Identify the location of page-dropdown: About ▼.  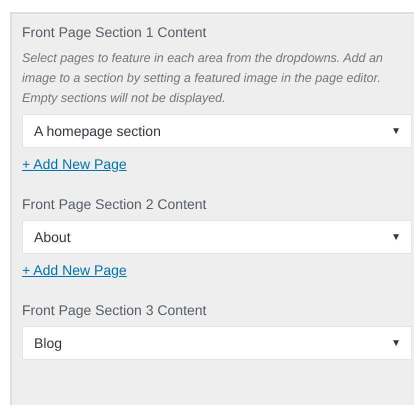
(217, 237).